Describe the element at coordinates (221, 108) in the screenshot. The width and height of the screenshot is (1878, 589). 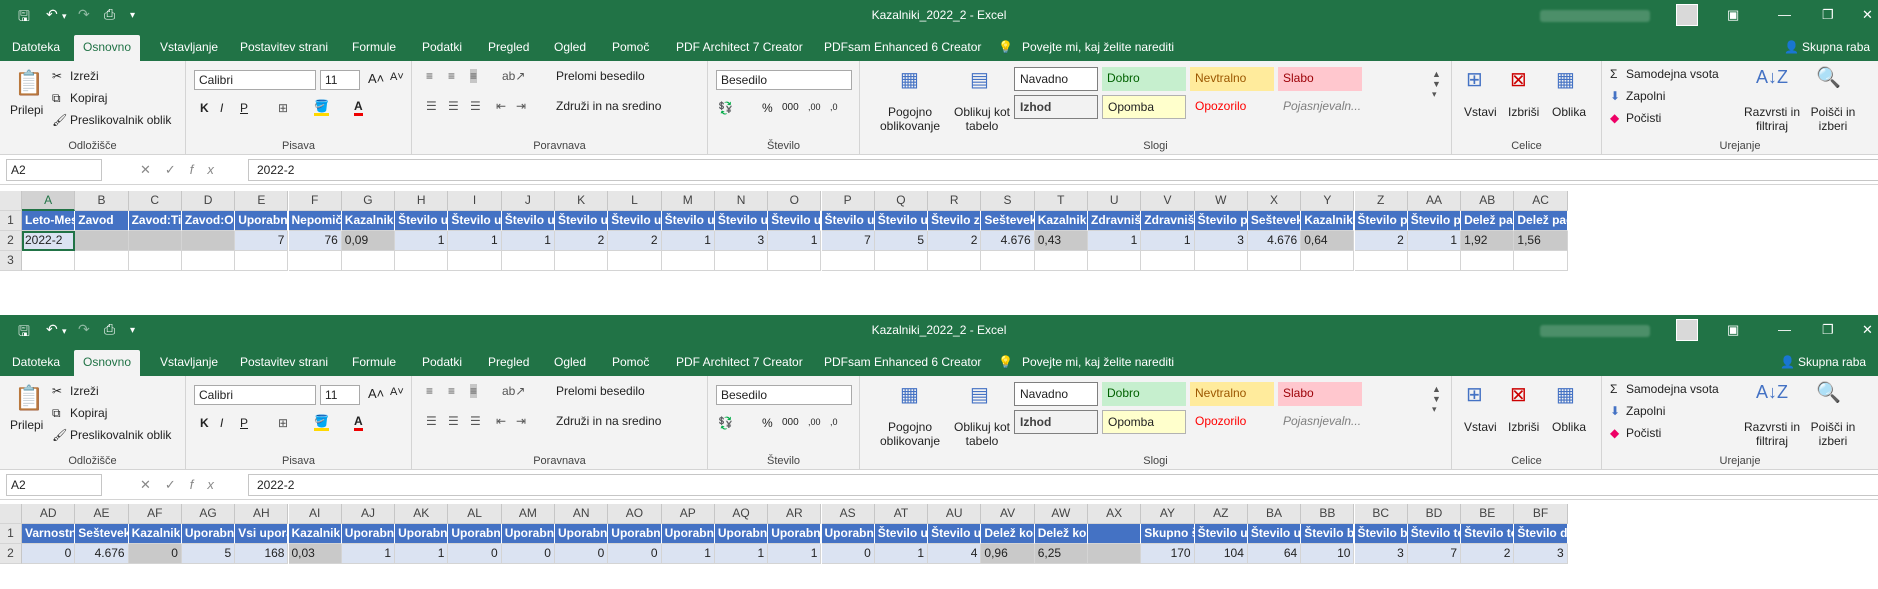
I see `italic-icon: I` at that location.